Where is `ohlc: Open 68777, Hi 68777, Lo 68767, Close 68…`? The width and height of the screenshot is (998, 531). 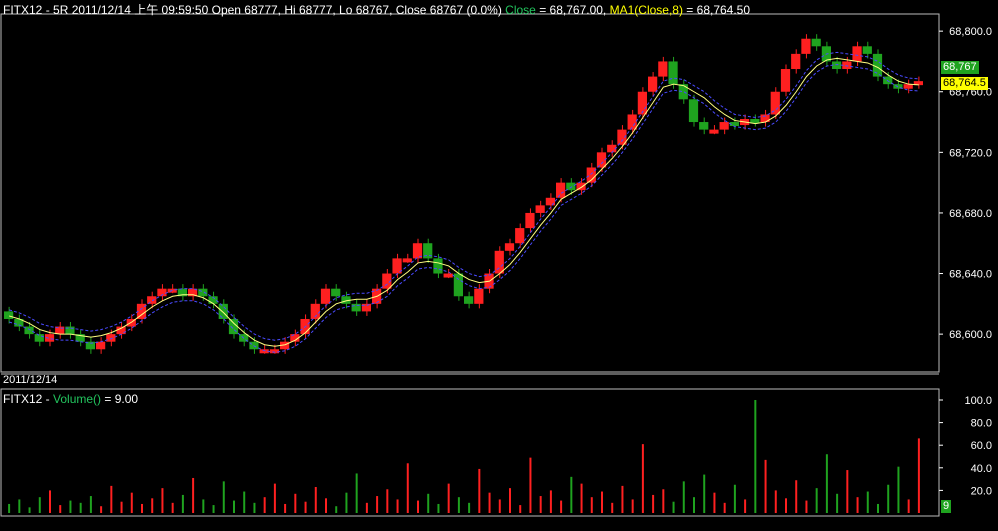
ohlc: Open 68777, Hi 68777, Lo 68767, Close 68… is located at coordinates (356, 10).